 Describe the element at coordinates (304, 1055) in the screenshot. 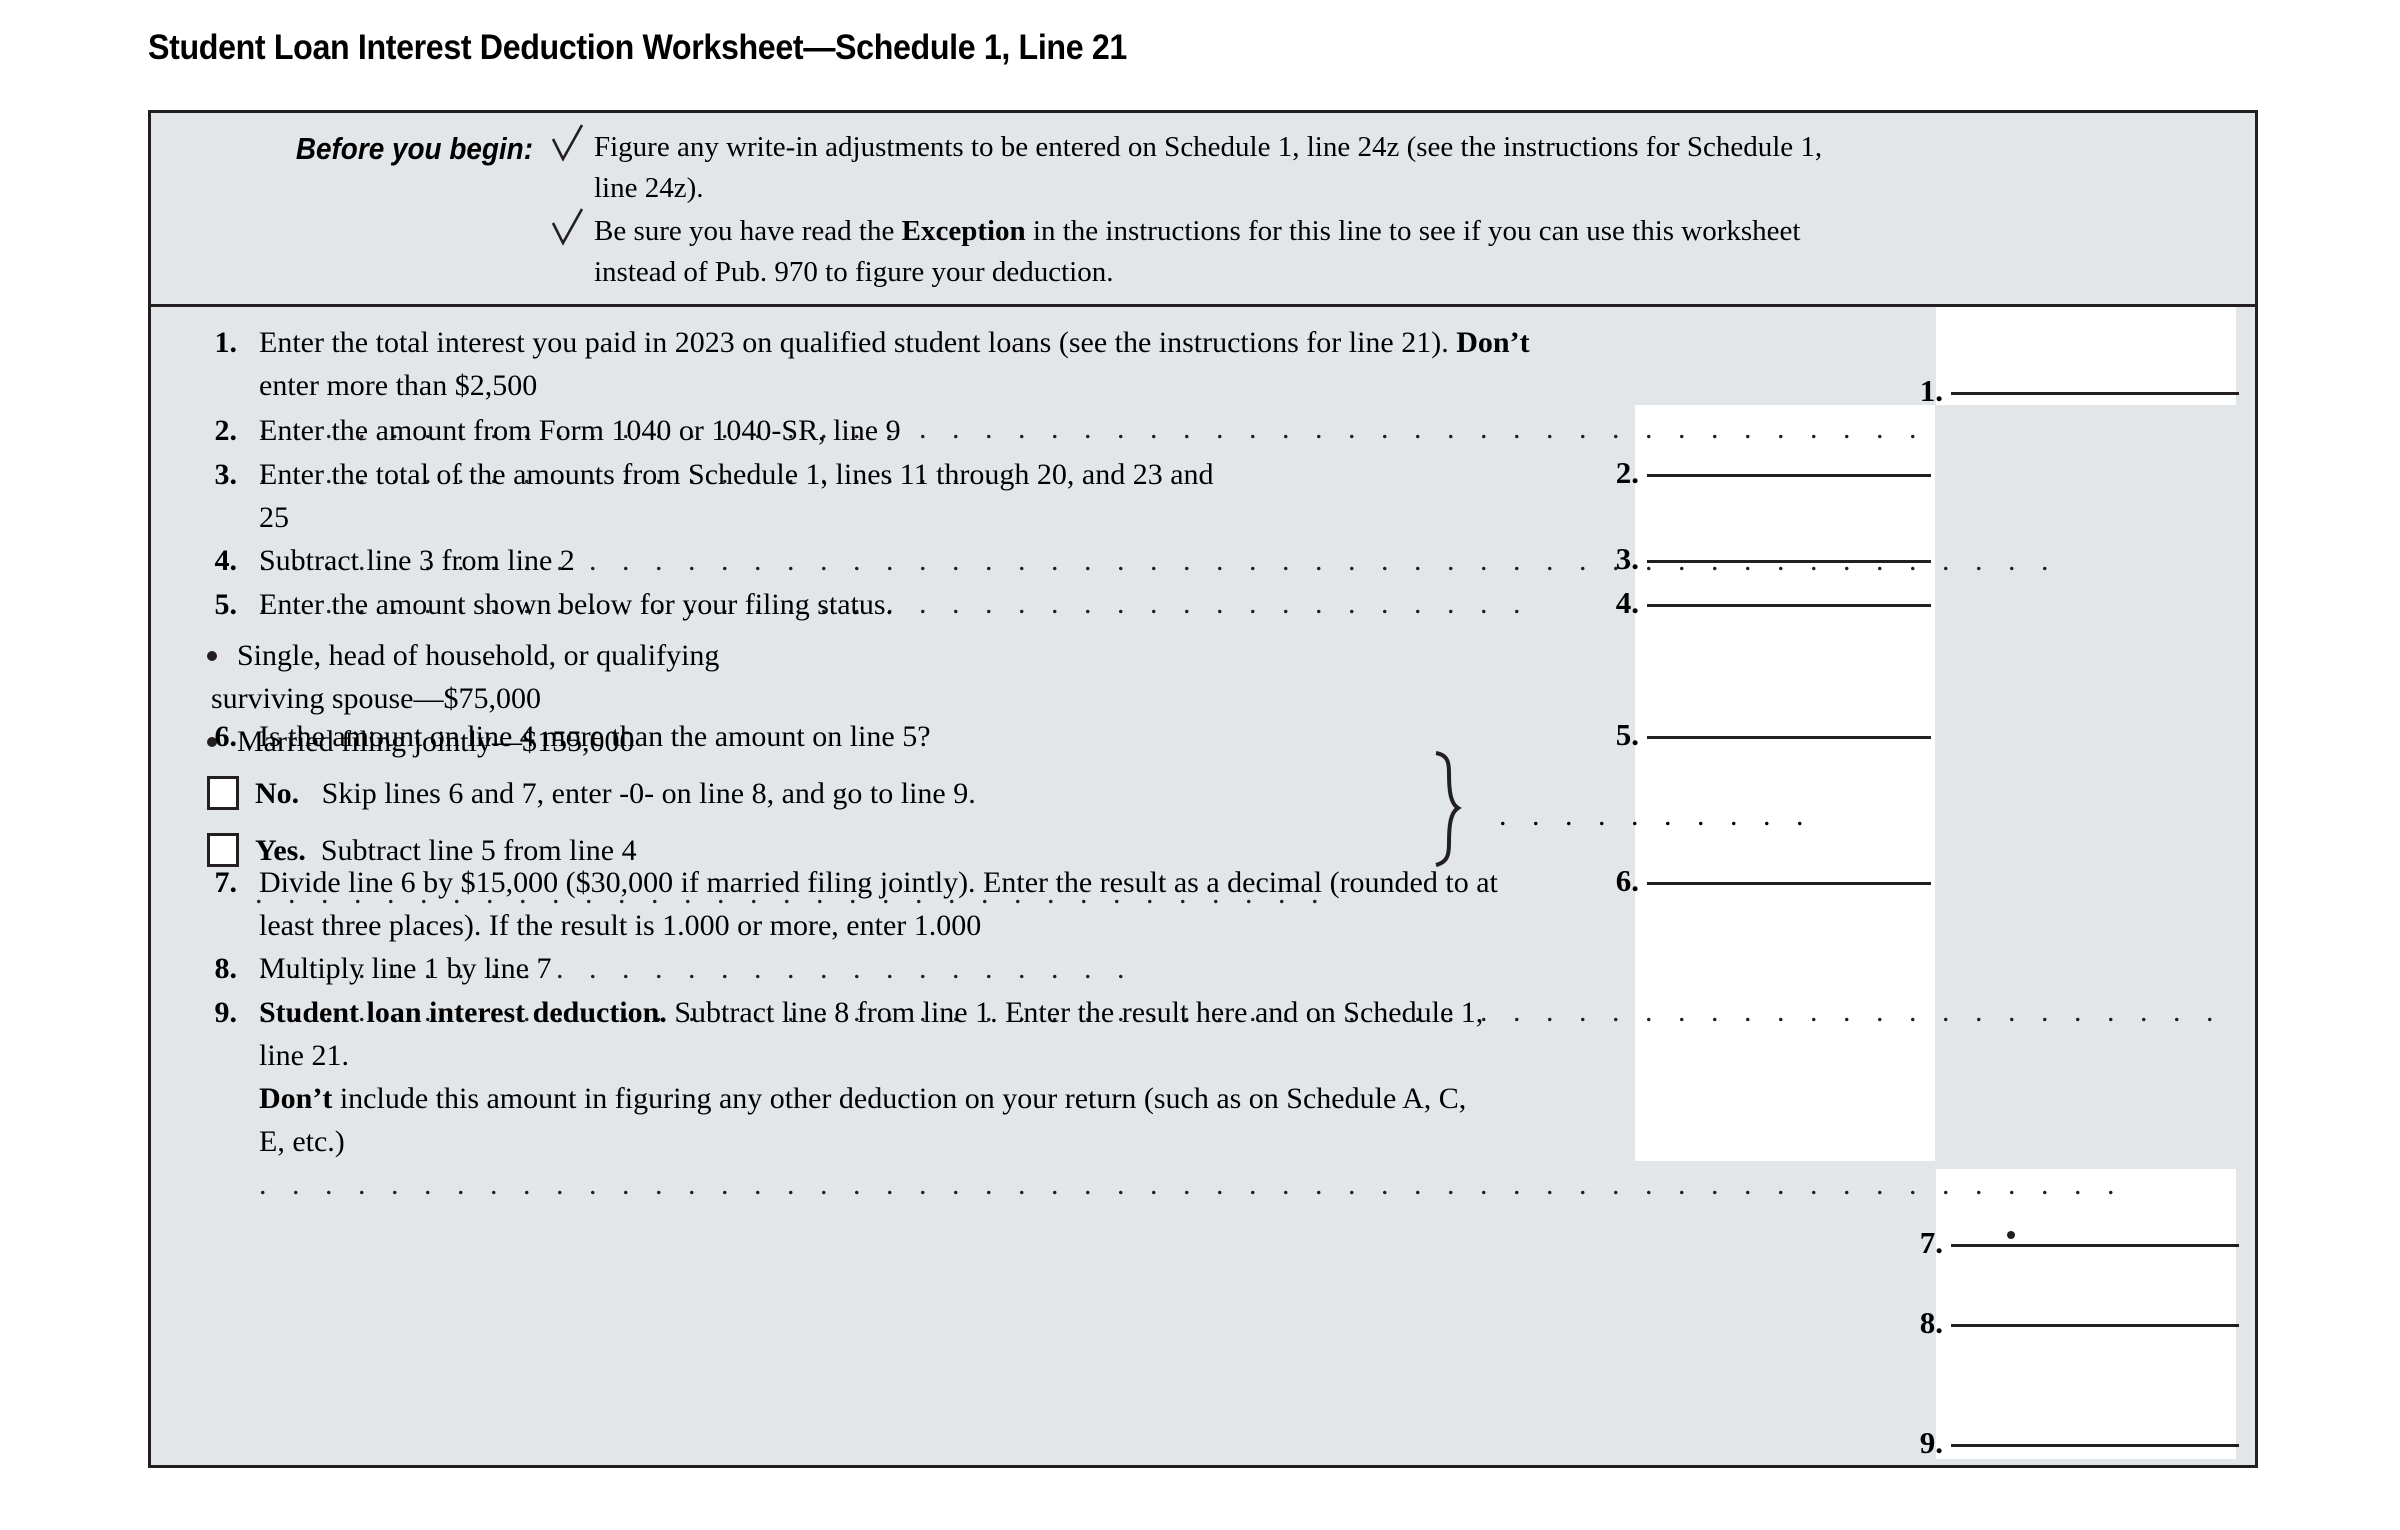

I see `line-9-text-row-2: line 21.` at that location.